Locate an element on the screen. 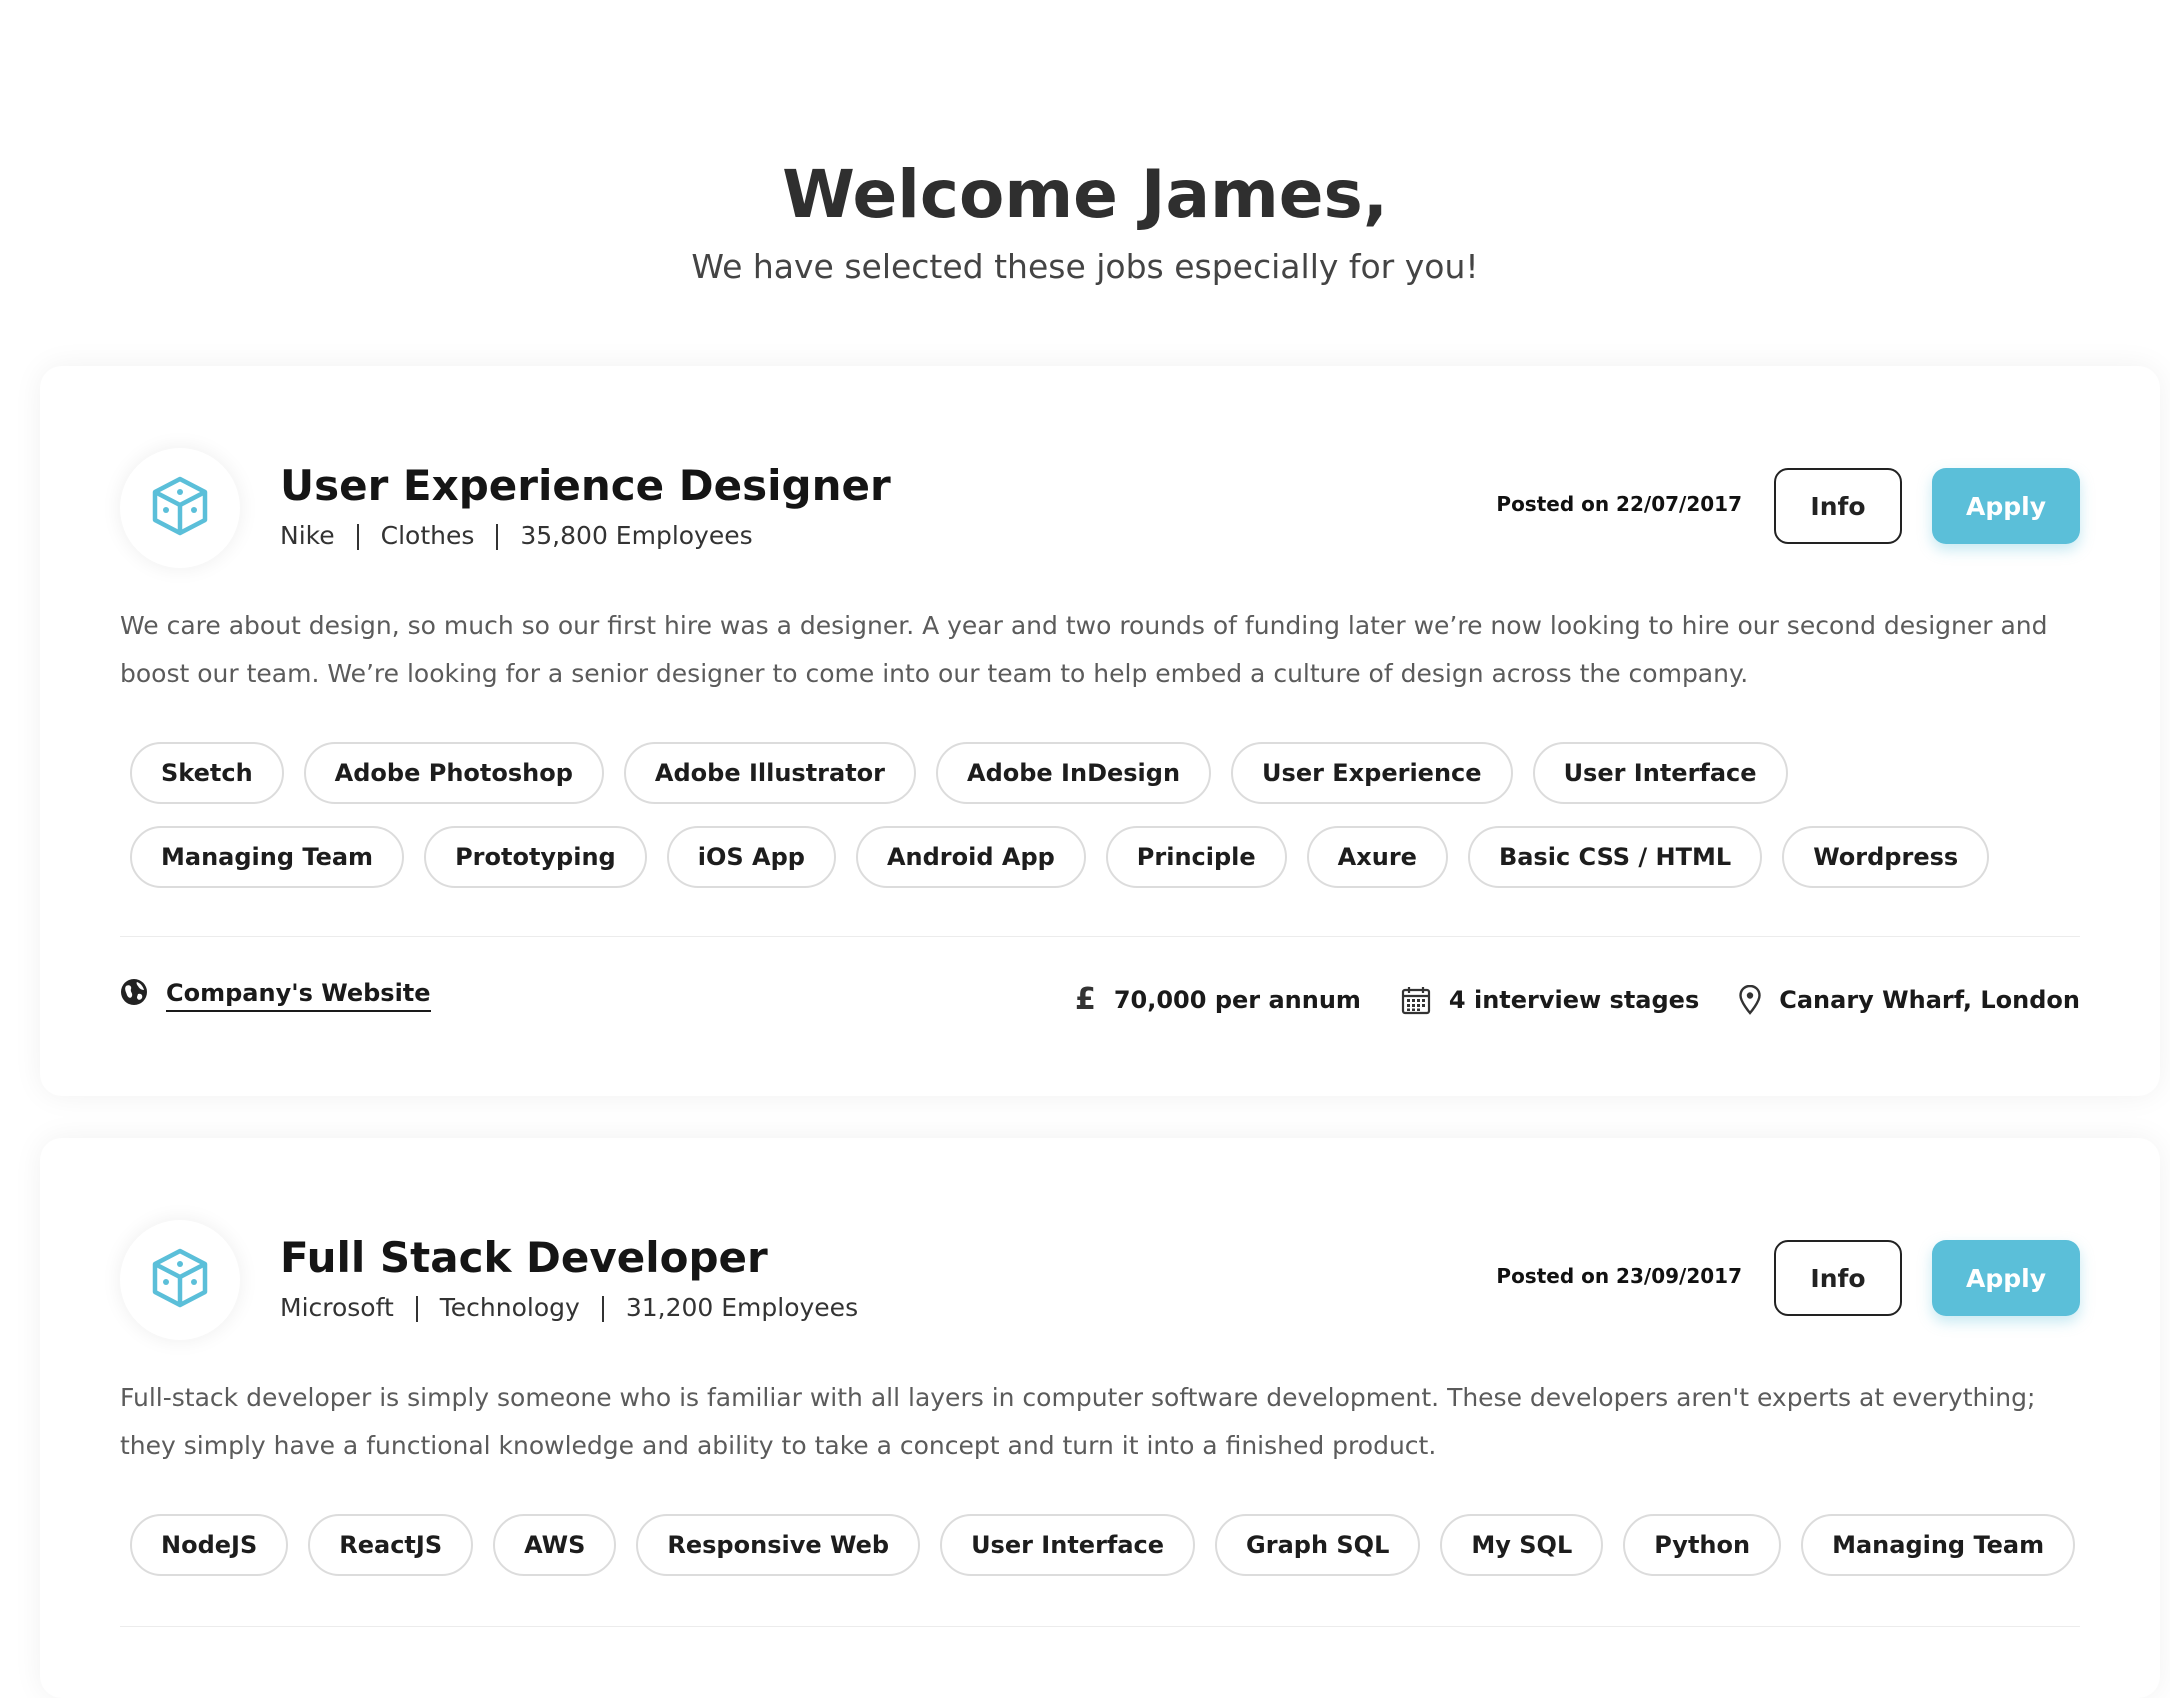 The height and width of the screenshot is (1698, 2170). company-name: Microsoft is located at coordinates (337, 1307).